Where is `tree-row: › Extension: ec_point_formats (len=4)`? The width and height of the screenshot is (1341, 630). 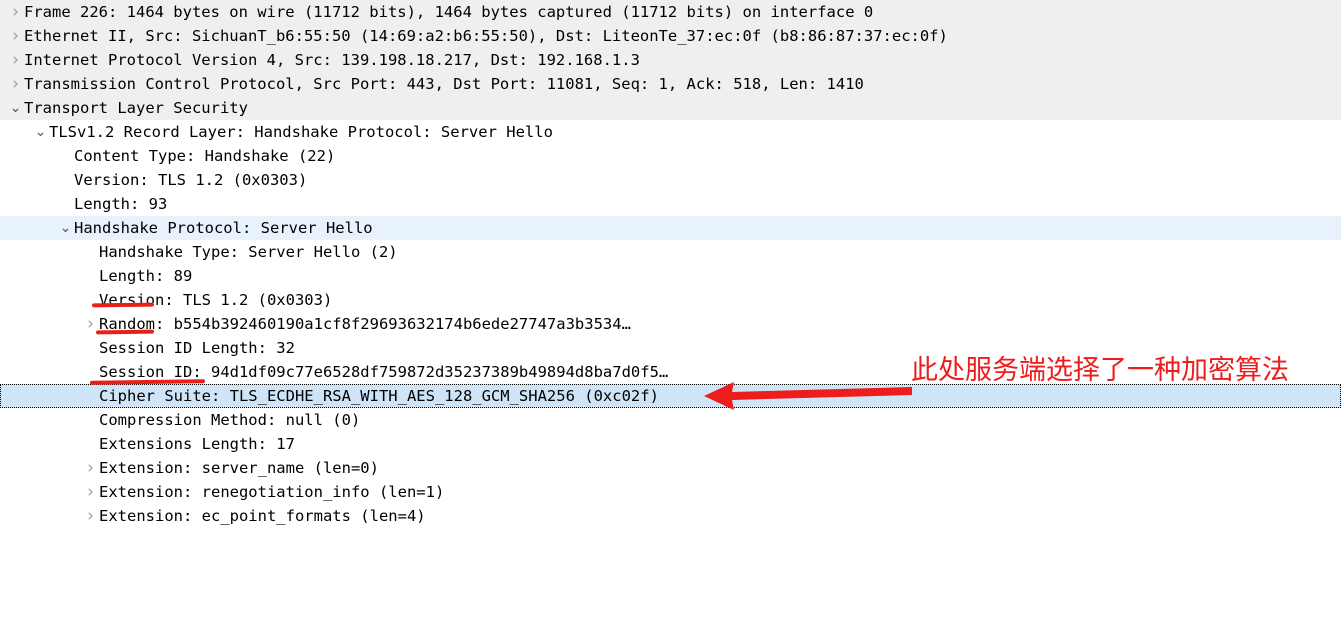 tree-row: › Extension: ec_point_formats (len=4) is located at coordinates (670, 516).